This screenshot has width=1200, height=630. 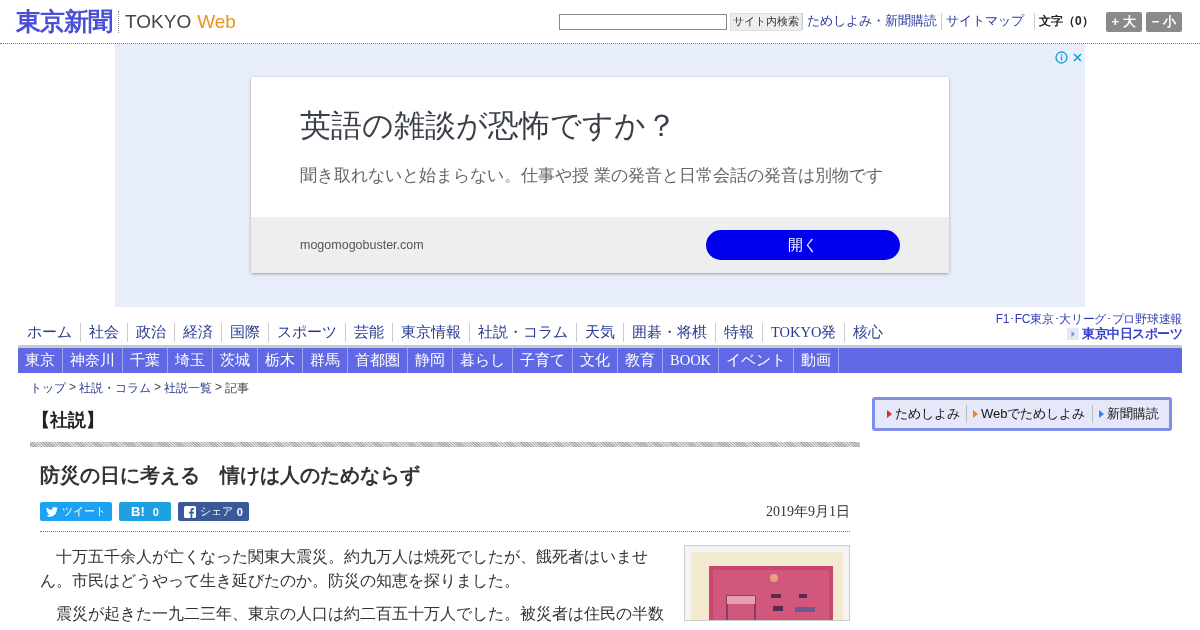 What do you see at coordinates (362, 245) in the screenshot?
I see `ad-domain: mogomogobuster.com` at bounding box center [362, 245].